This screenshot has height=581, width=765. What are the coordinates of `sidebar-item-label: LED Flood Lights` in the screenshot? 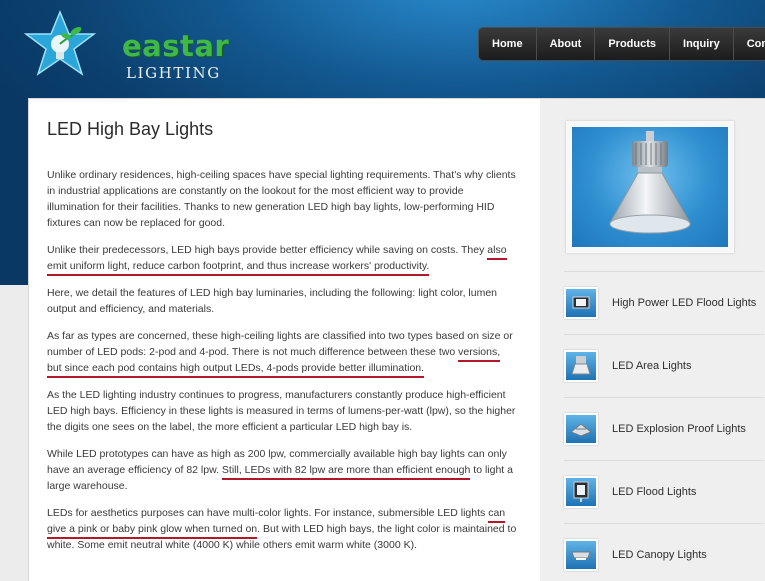 It's located at (654, 492).